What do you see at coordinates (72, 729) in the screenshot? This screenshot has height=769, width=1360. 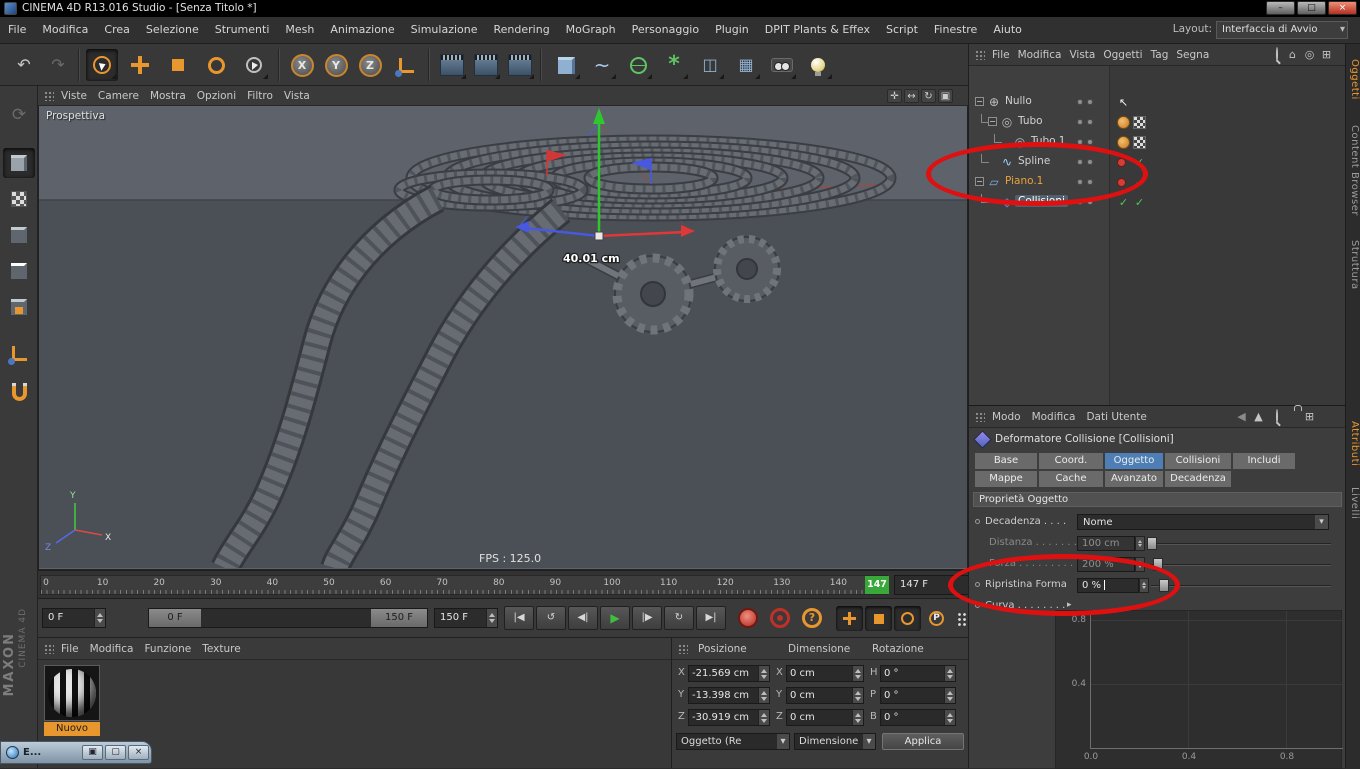 I see `material-name-label: Nuovo` at bounding box center [72, 729].